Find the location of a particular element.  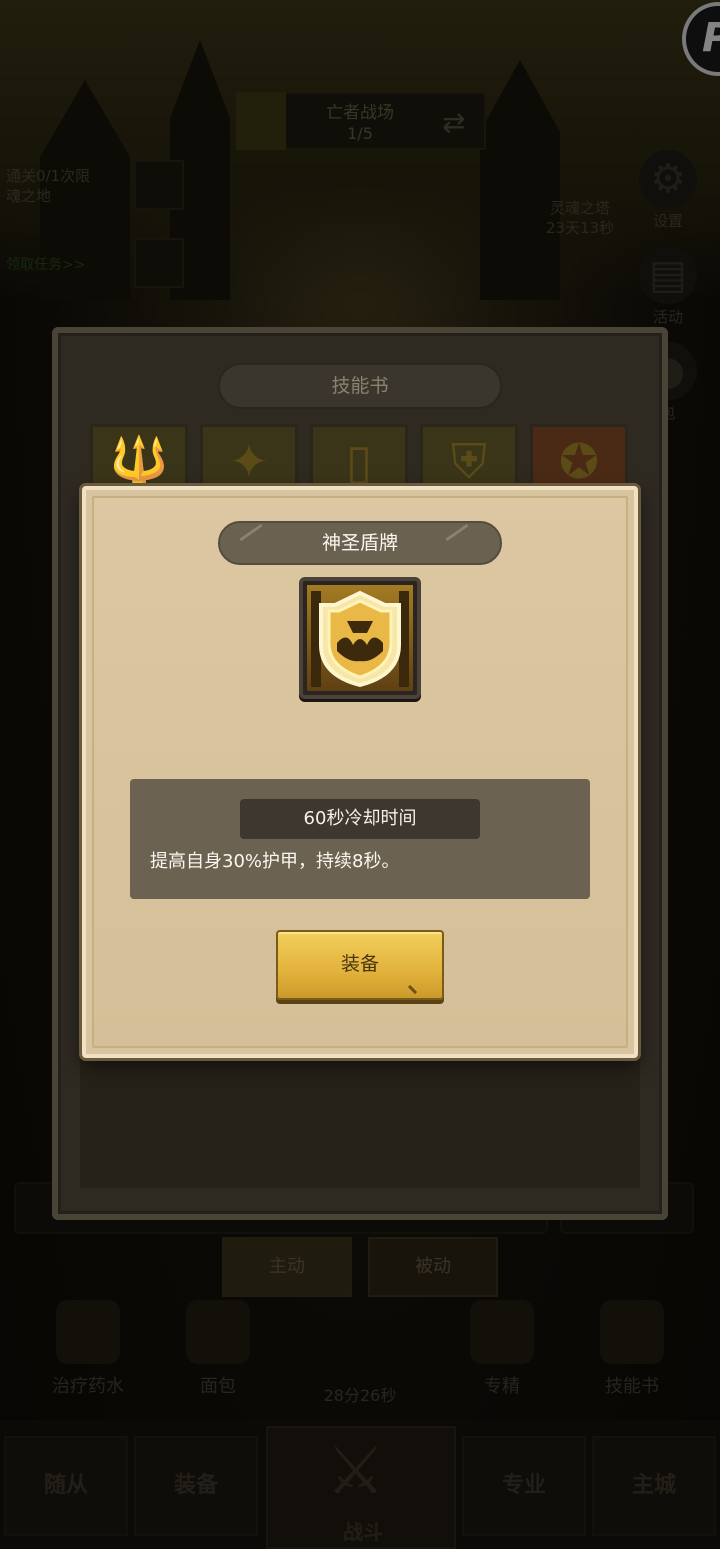

skill-slot-trident: 🔱 is located at coordinates (139, 459).